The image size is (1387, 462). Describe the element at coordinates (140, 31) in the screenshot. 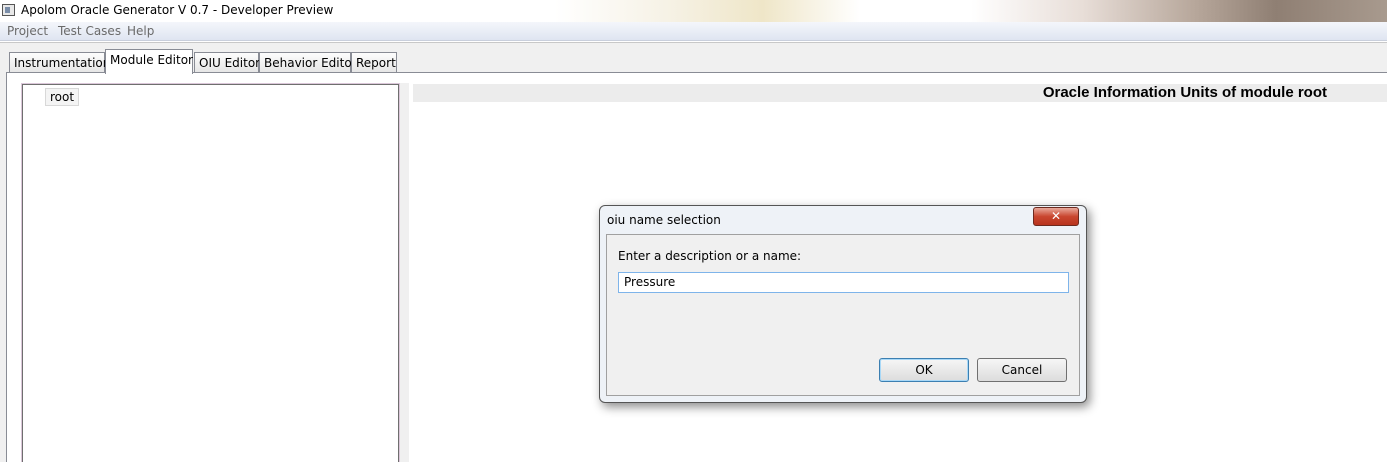

I see `menu-help: Help` at that location.